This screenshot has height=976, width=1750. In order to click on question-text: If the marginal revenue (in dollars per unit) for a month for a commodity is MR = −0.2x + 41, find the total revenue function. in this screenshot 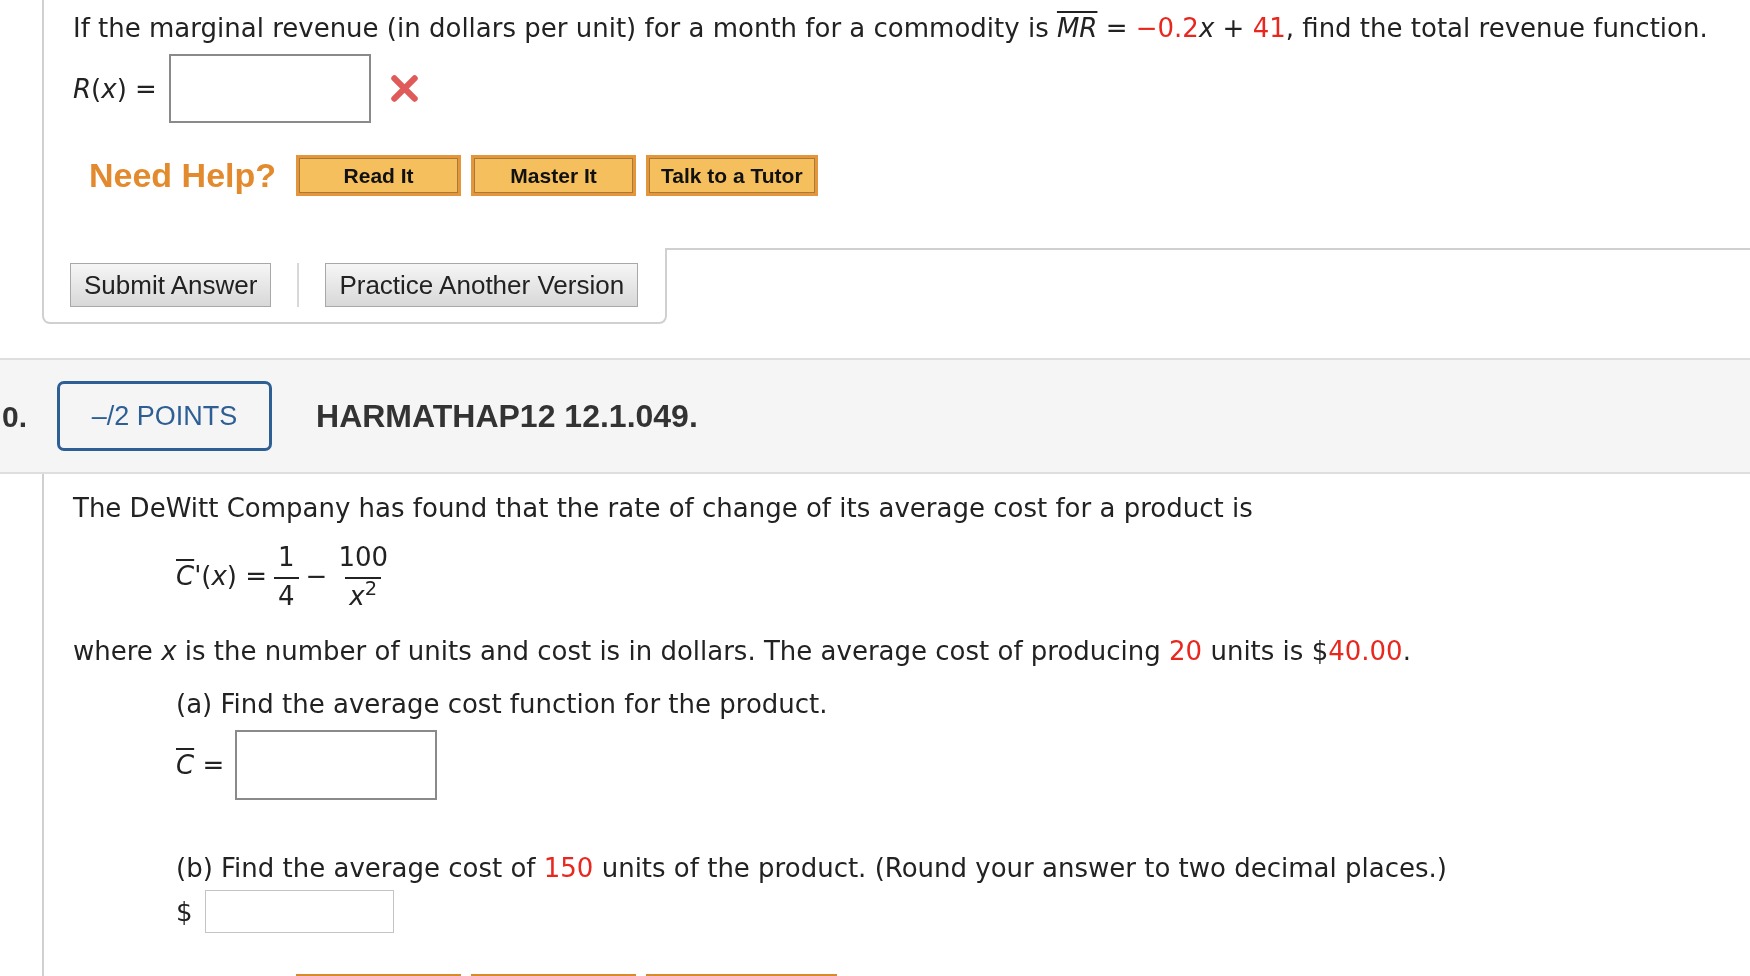, I will do `click(891, 28)`.